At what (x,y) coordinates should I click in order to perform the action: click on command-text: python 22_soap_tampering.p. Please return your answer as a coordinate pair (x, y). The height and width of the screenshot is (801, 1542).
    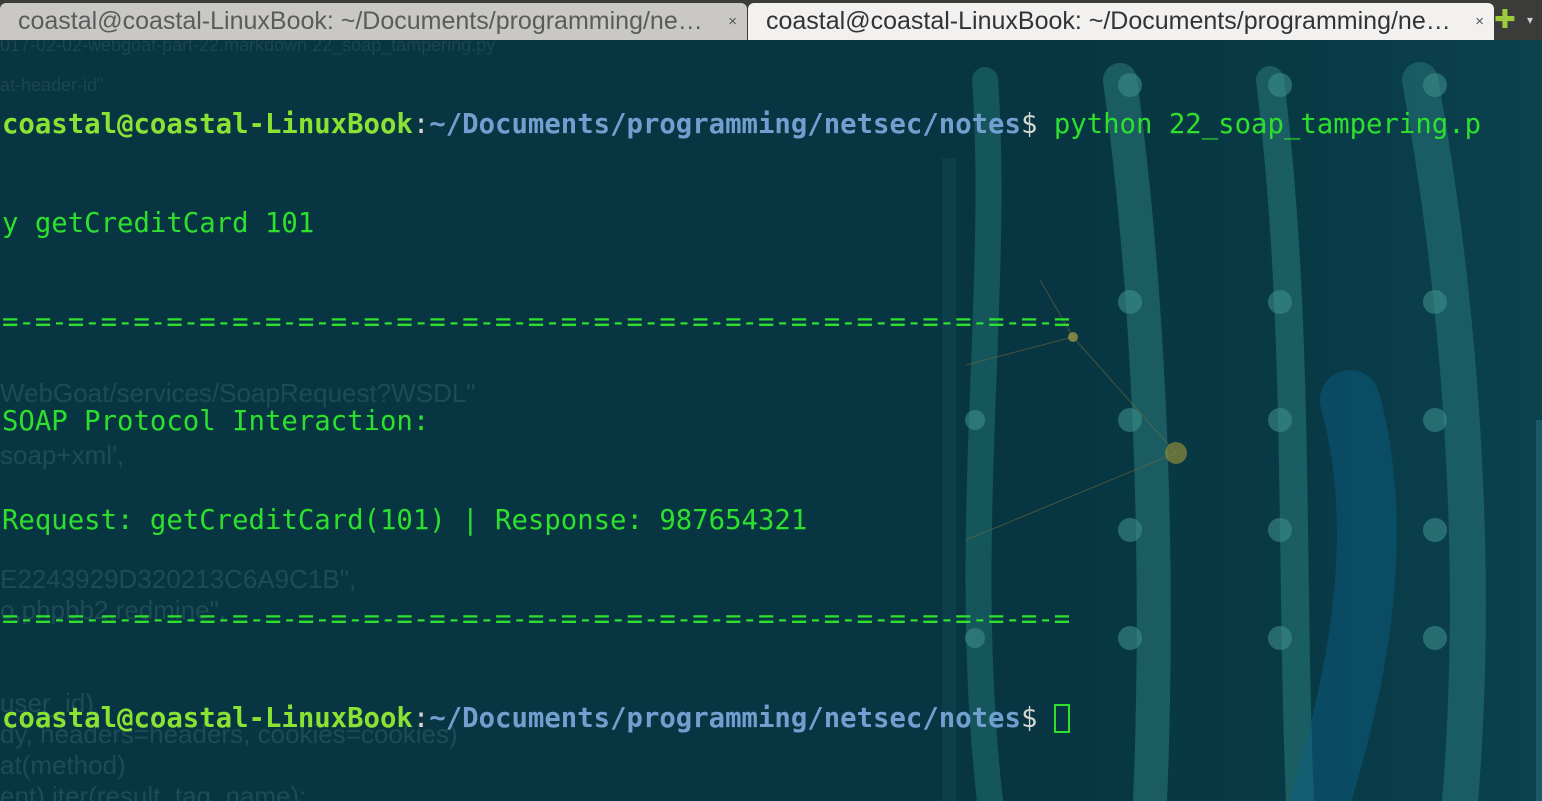
    Looking at the image, I should click on (1267, 124).